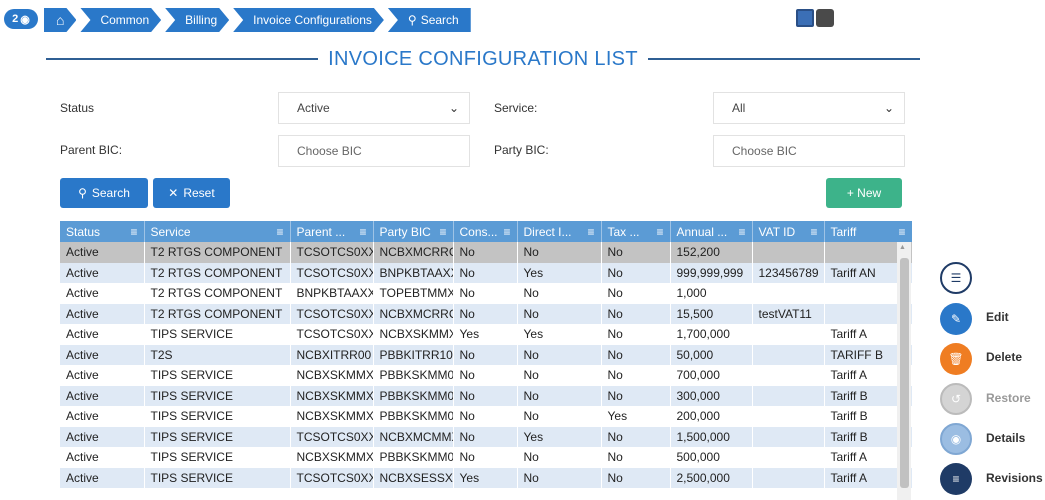 The width and height of the screenshot is (1045, 500). What do you see at coordinates (413, 252) in the screenshot?
I see `table-cell: NCBXMCRRC` at bounding box center [413, 252].